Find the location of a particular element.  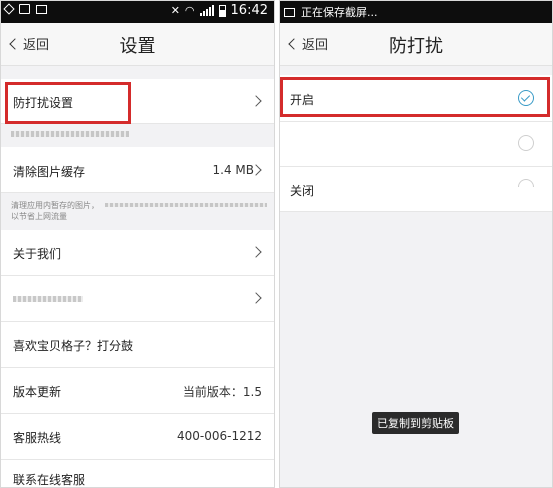

blurred-item is located at coordinates (137, 299).